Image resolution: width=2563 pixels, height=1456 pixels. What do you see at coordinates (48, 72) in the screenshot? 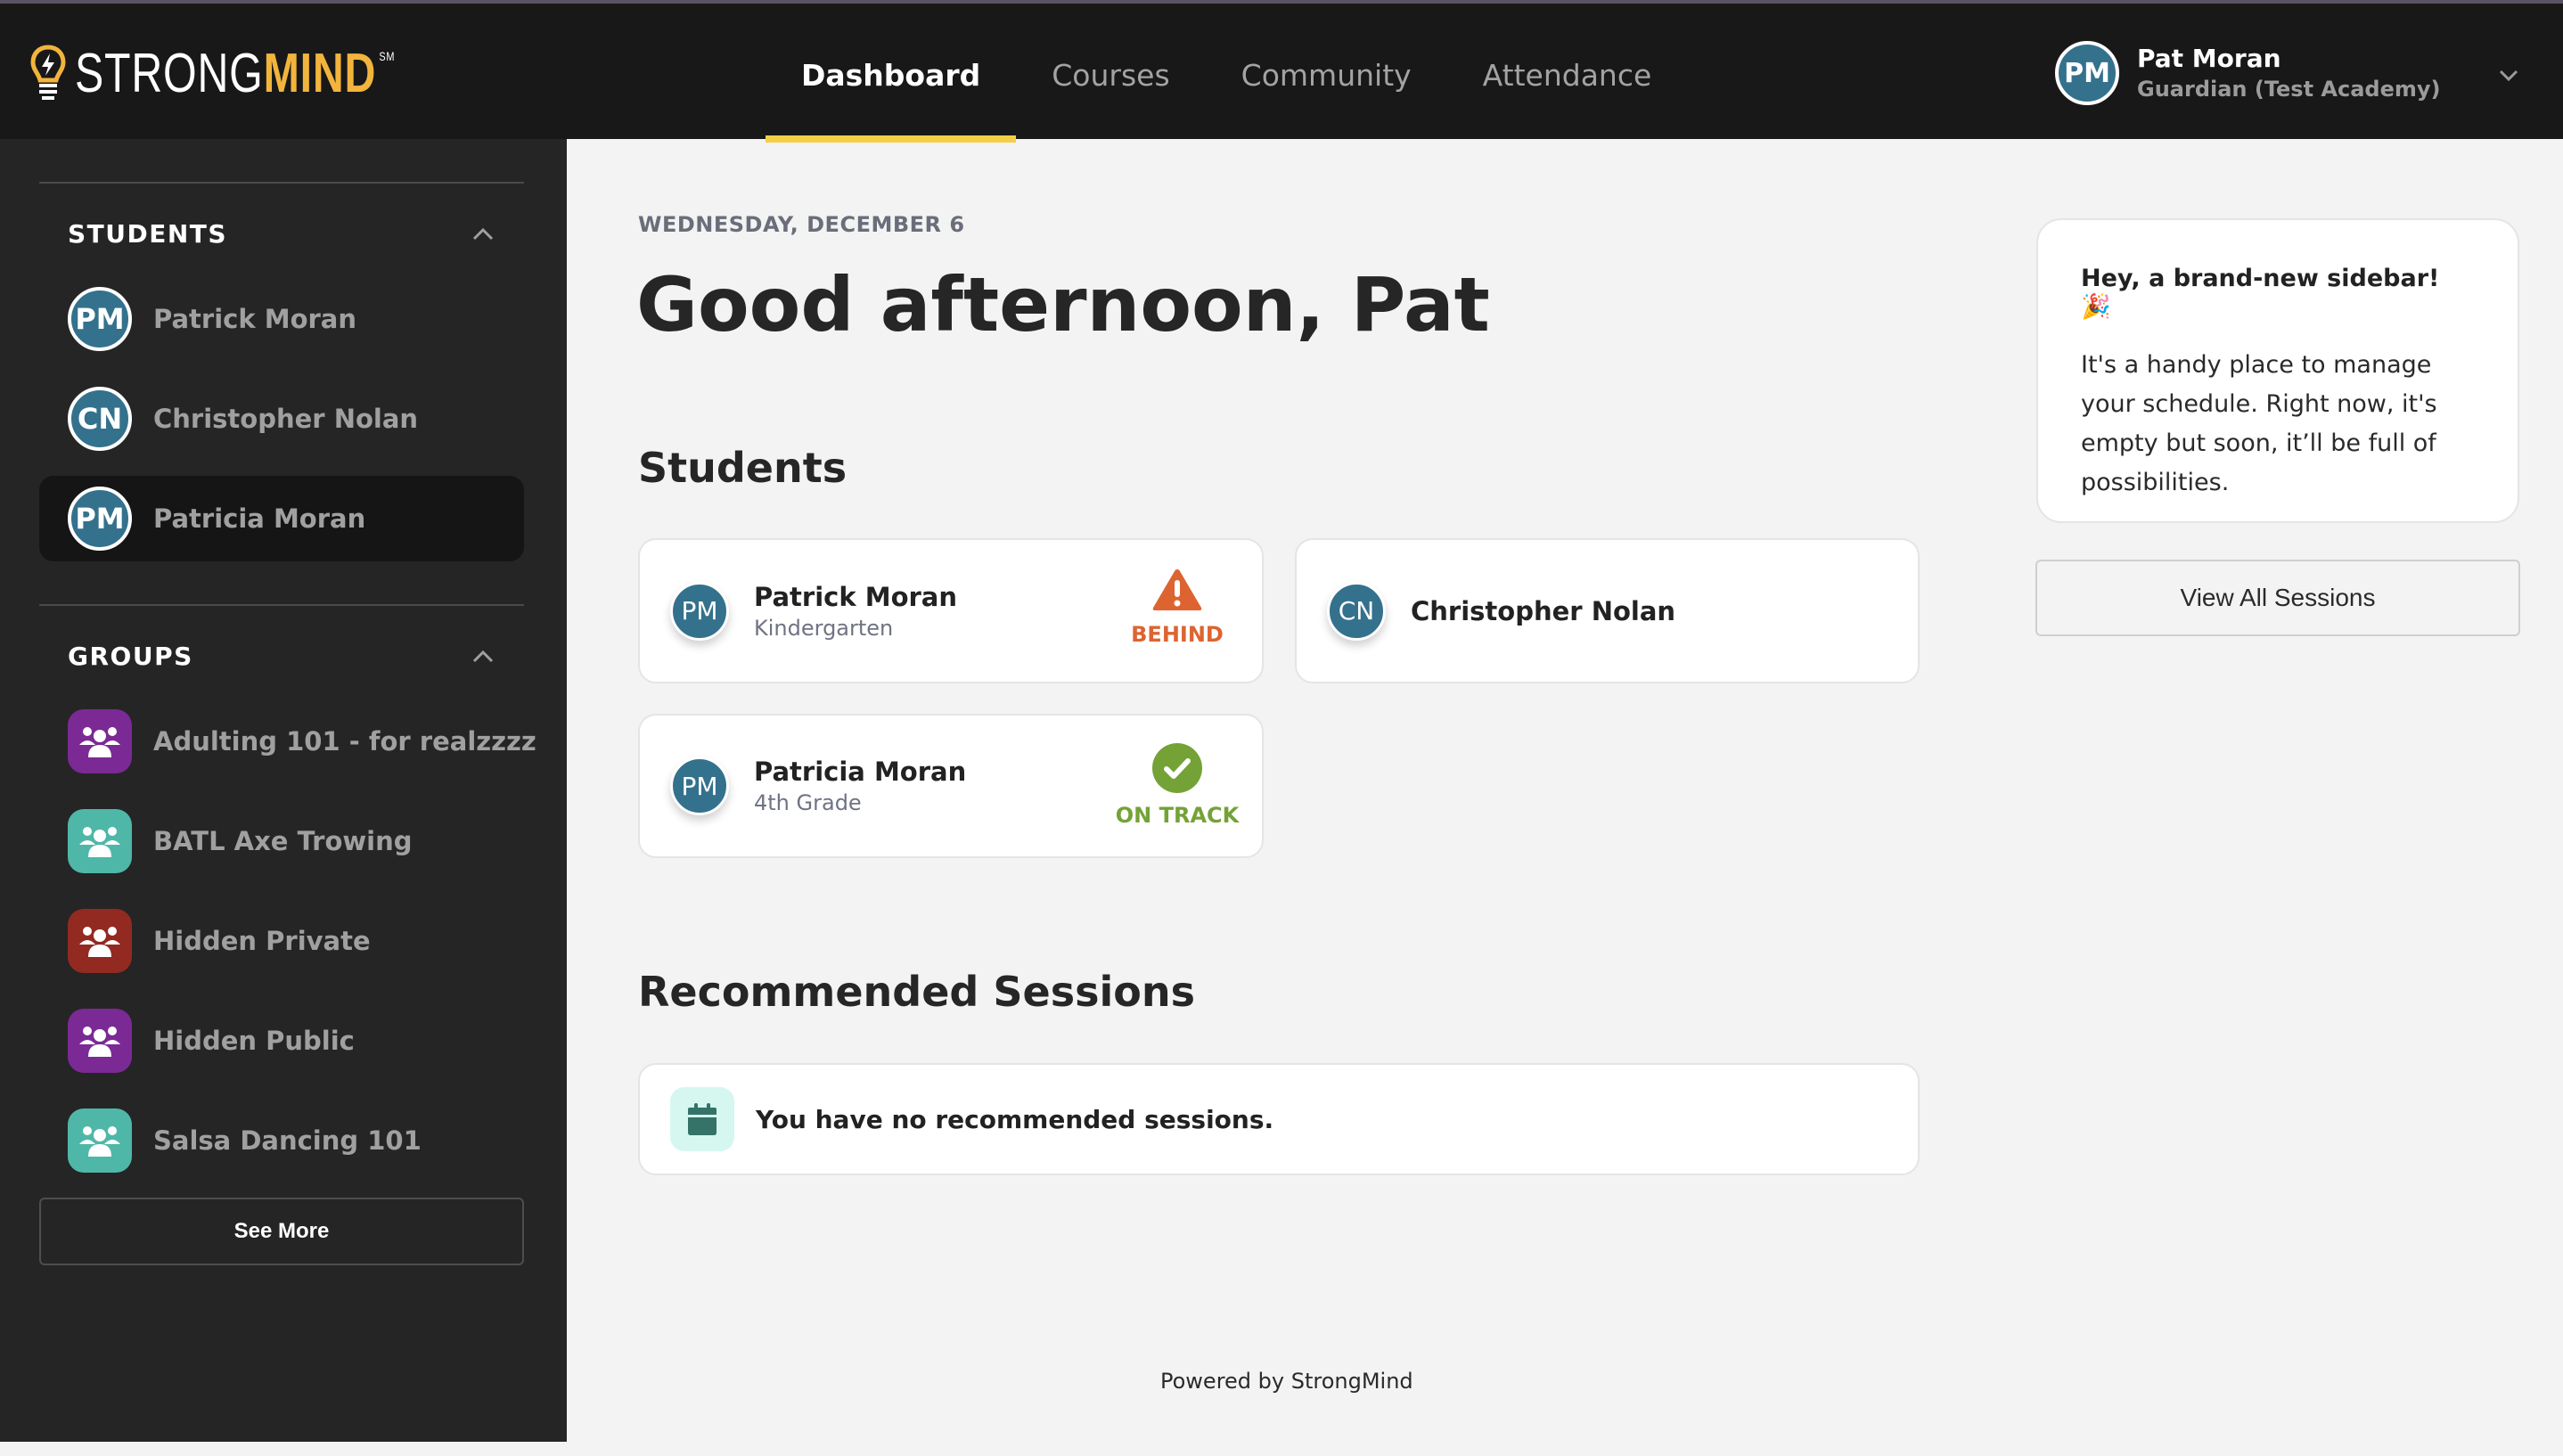
I see `lightbulb-icon` at bounding box center [48, 72].